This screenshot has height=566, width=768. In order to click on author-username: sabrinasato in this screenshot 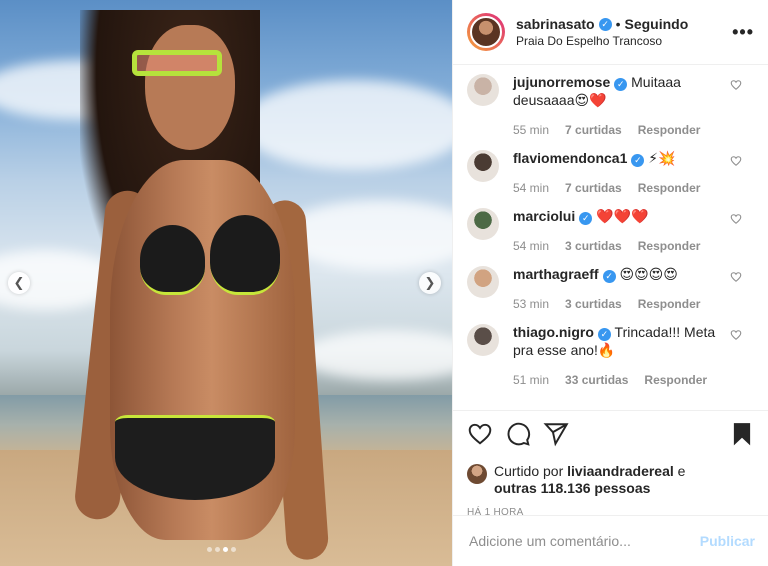, I will do `click(555, 24)`.